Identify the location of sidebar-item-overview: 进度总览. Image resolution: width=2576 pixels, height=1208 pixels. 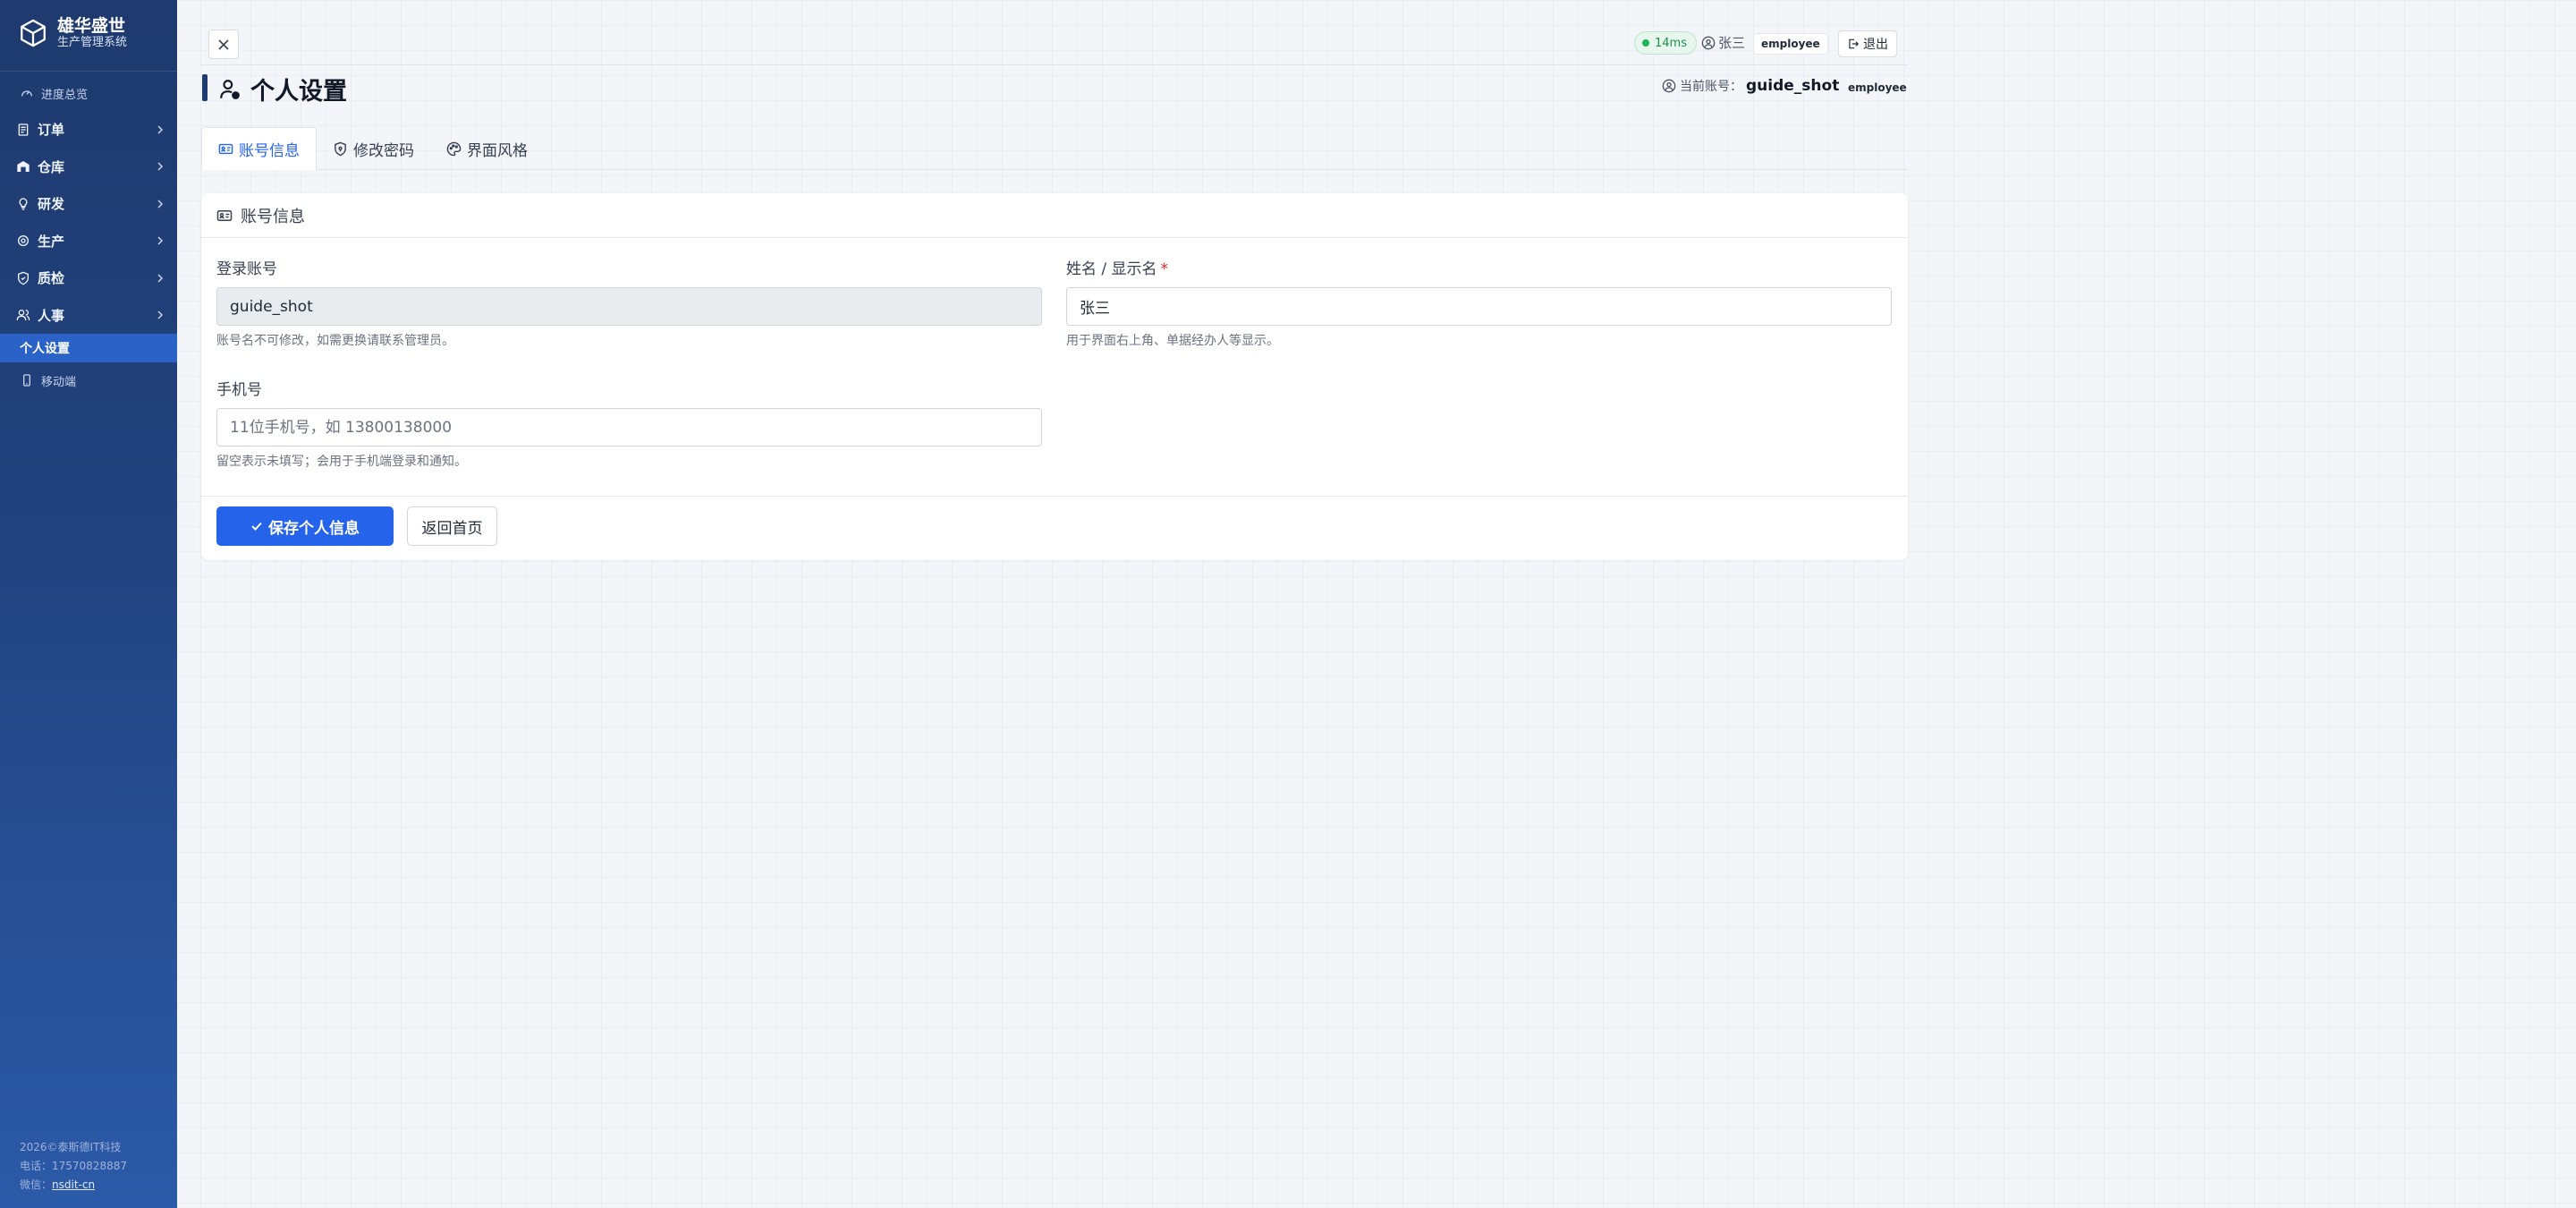
(88, 93).